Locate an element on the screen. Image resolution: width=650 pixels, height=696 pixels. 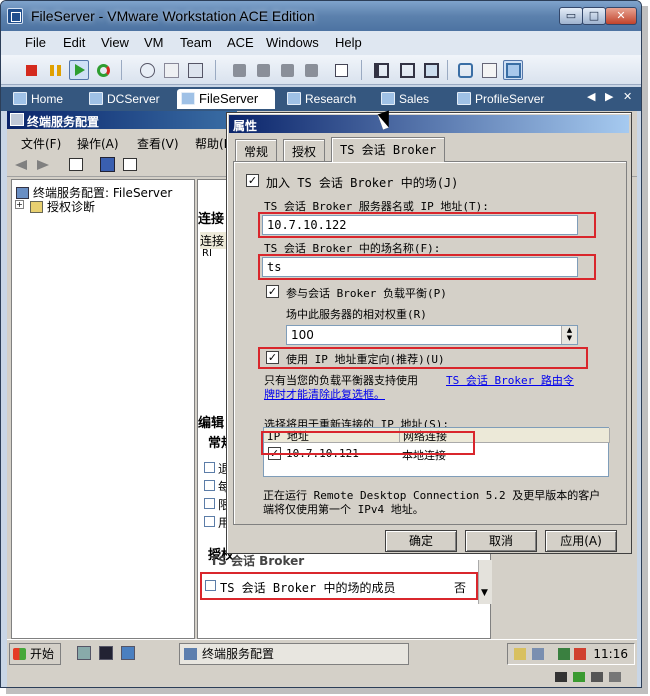
tab-fileserver: FileServer is located at coordinates (226, 99).